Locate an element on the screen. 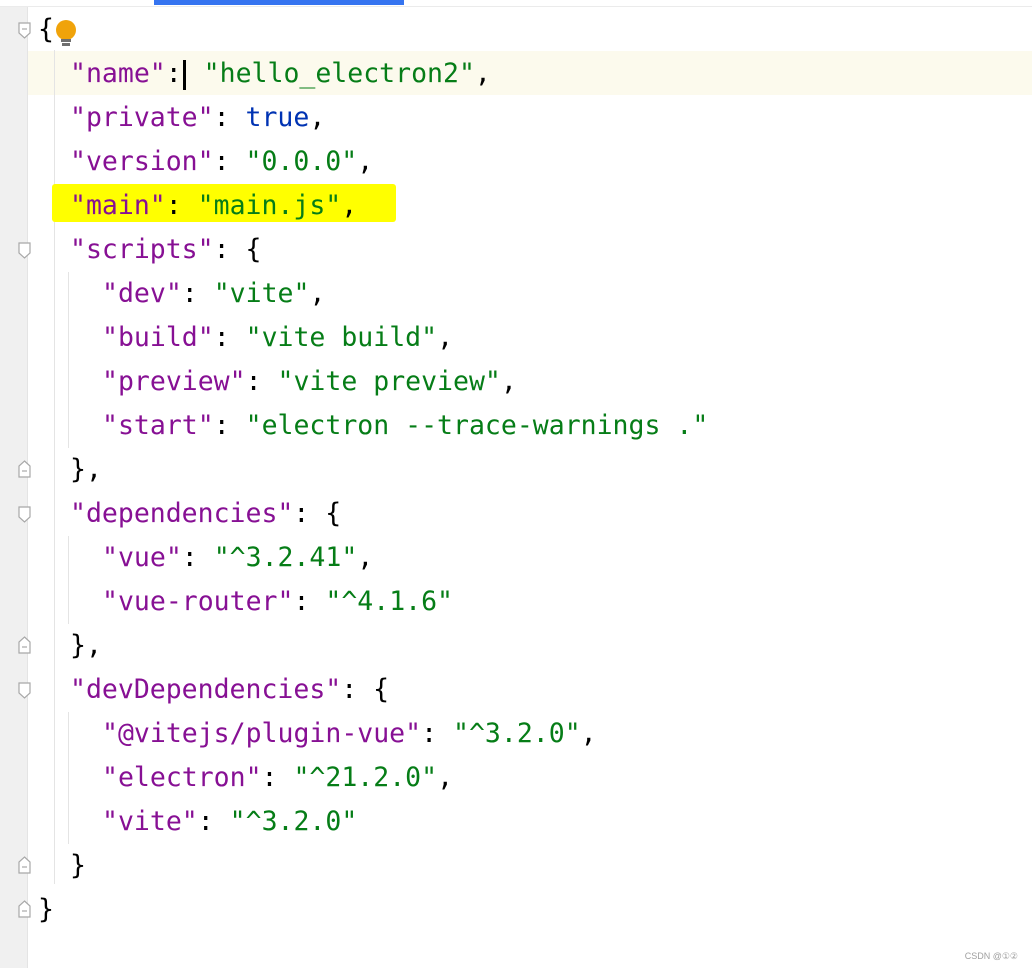 This screenshot has height=968, width=1032. code-line-12: "dependencies": { is located at coordinates (205, 514).